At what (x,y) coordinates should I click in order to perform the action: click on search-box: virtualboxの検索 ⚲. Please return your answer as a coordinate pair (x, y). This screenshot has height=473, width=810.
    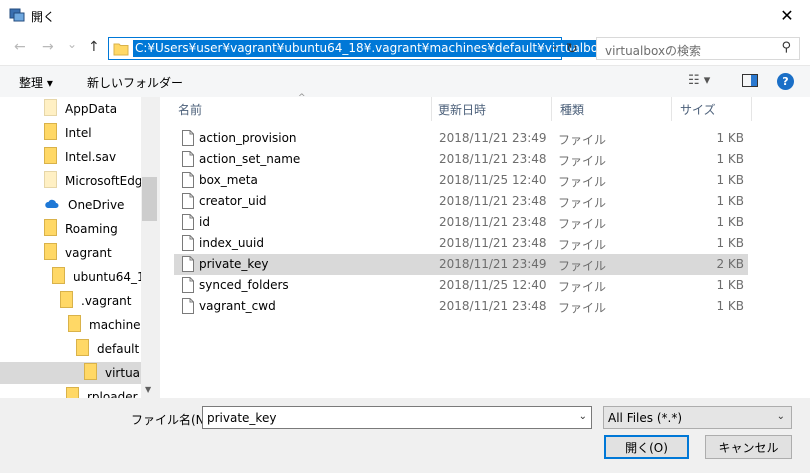
    Looking at the image, I should click on (698, 48).